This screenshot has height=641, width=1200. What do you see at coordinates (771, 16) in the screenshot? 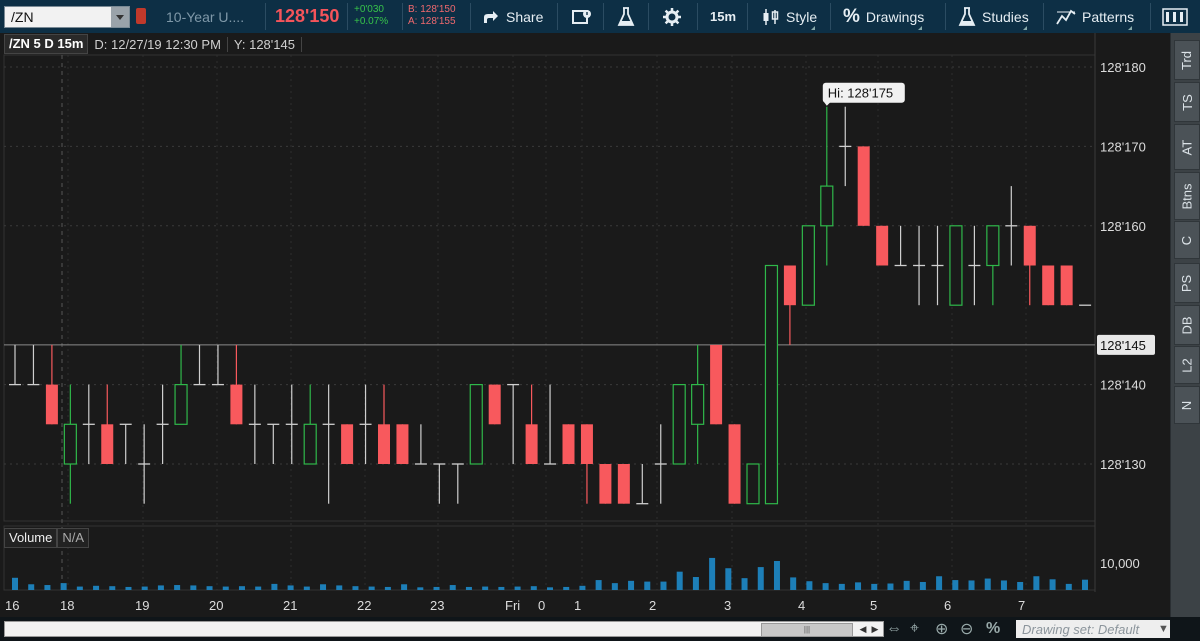
I see `candles-icon` at bounding box center [771, 16].